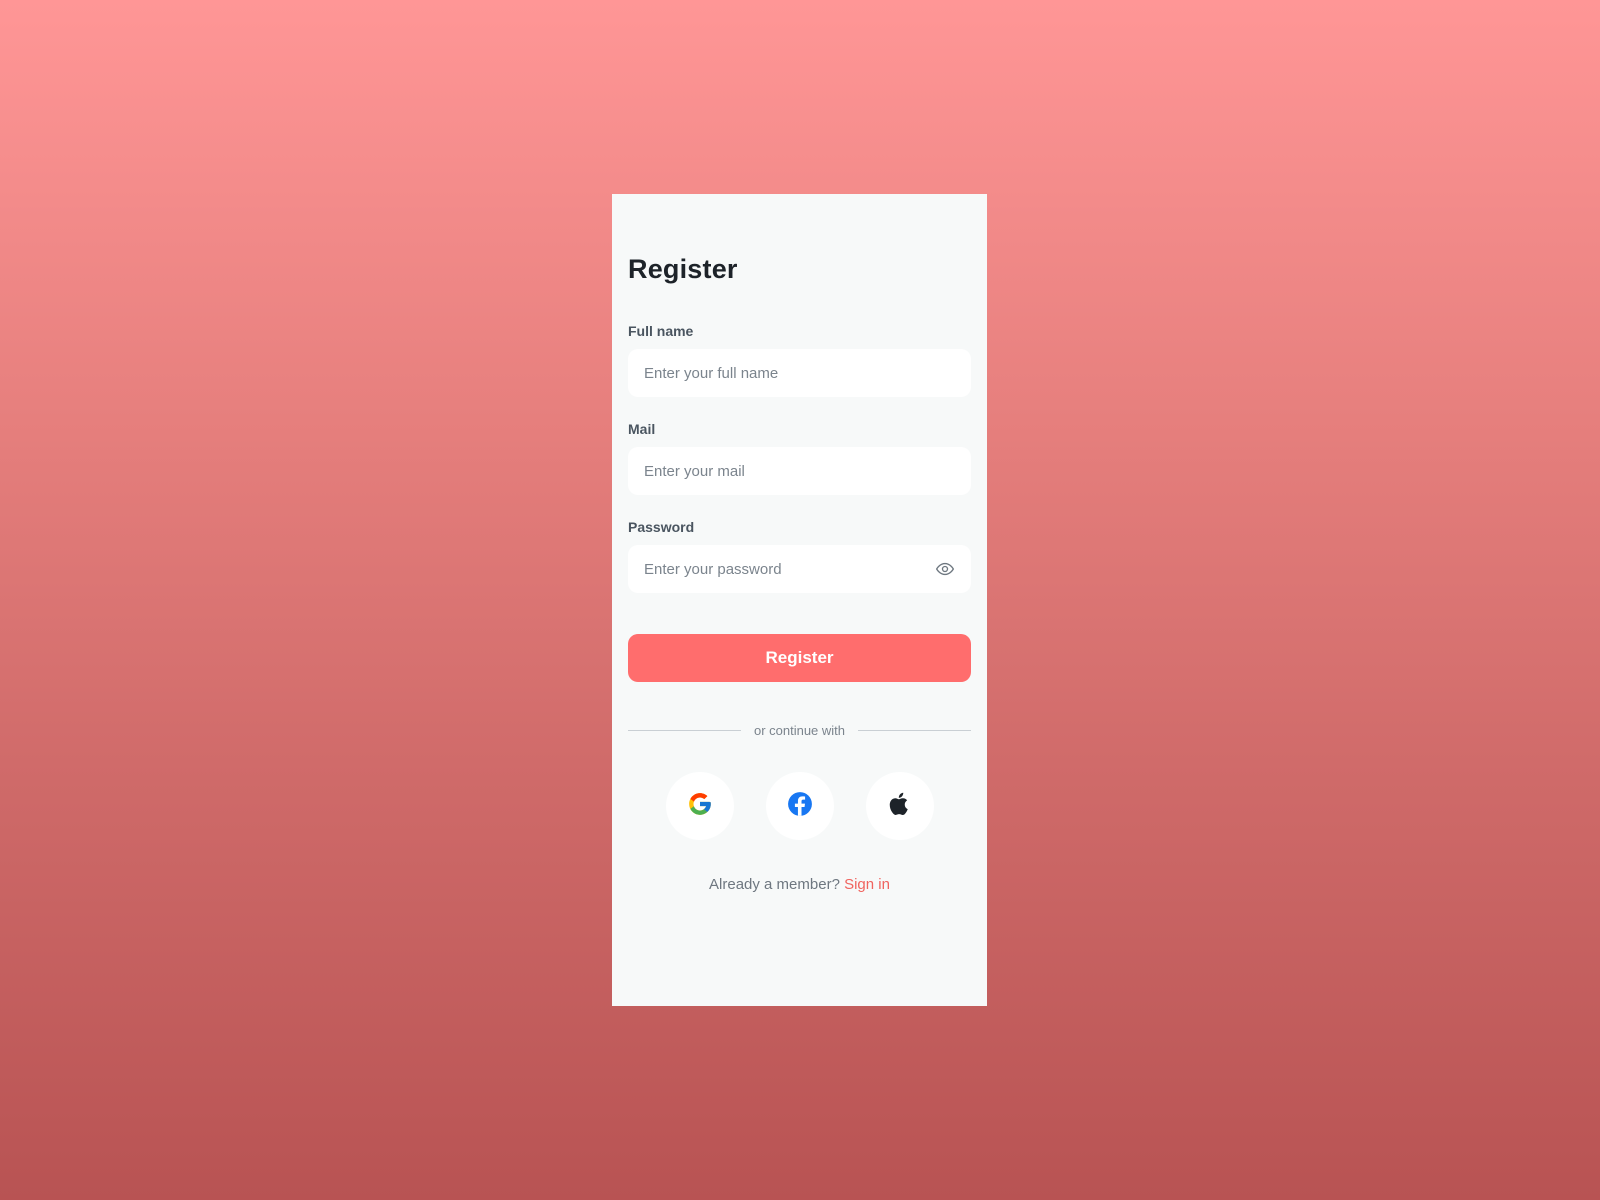  I want to click on facebook-icon, so click(800, 806).